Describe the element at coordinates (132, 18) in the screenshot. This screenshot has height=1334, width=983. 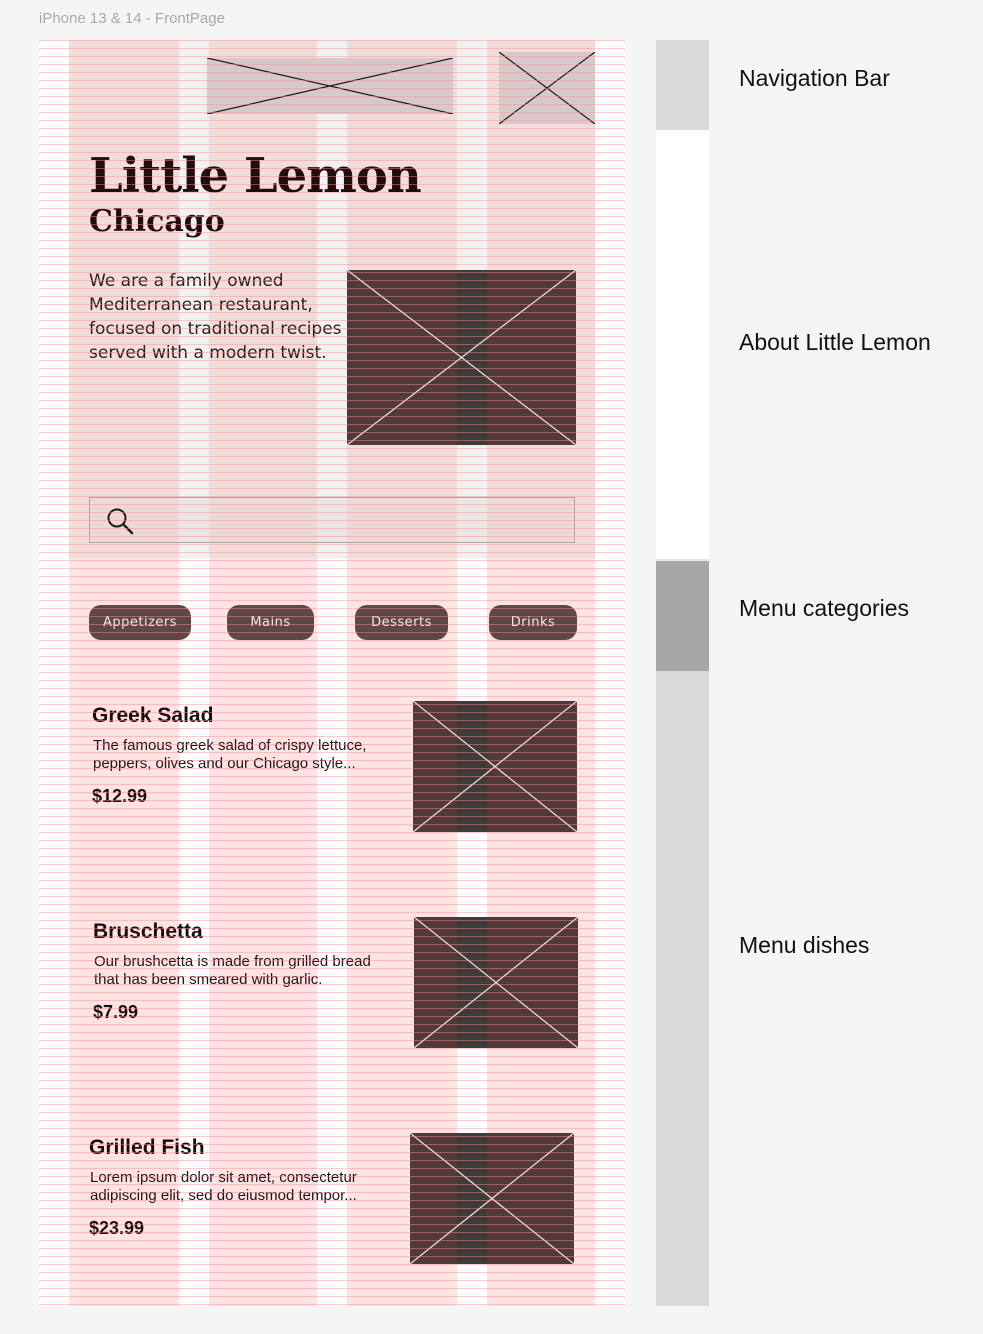
I see `frame-label: iPhone 13 & 14 - FrontPage` at that location.